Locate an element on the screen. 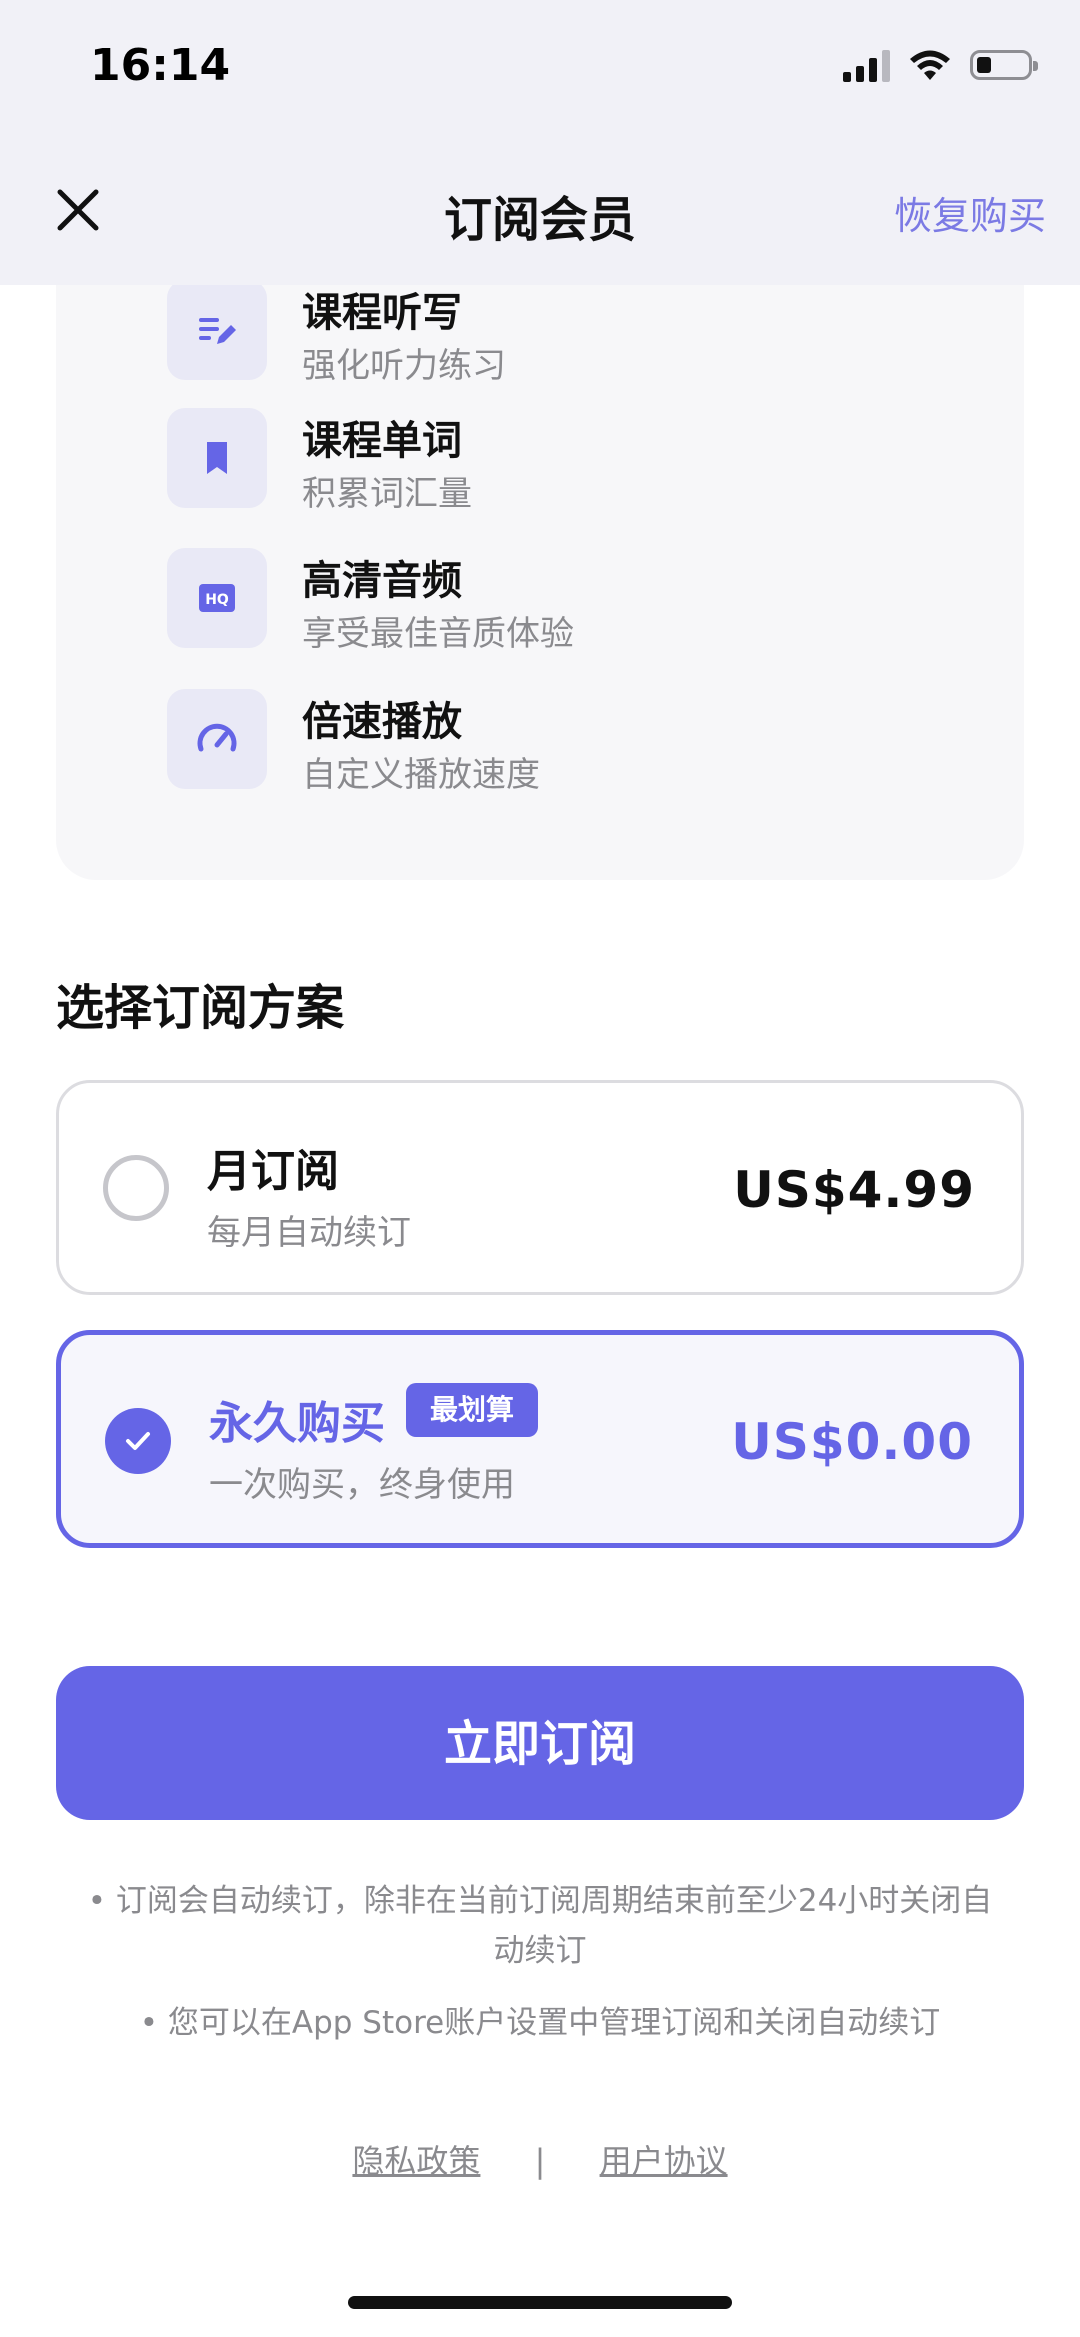  feature-title: 课程听写 is located at coordinates (382, 313).